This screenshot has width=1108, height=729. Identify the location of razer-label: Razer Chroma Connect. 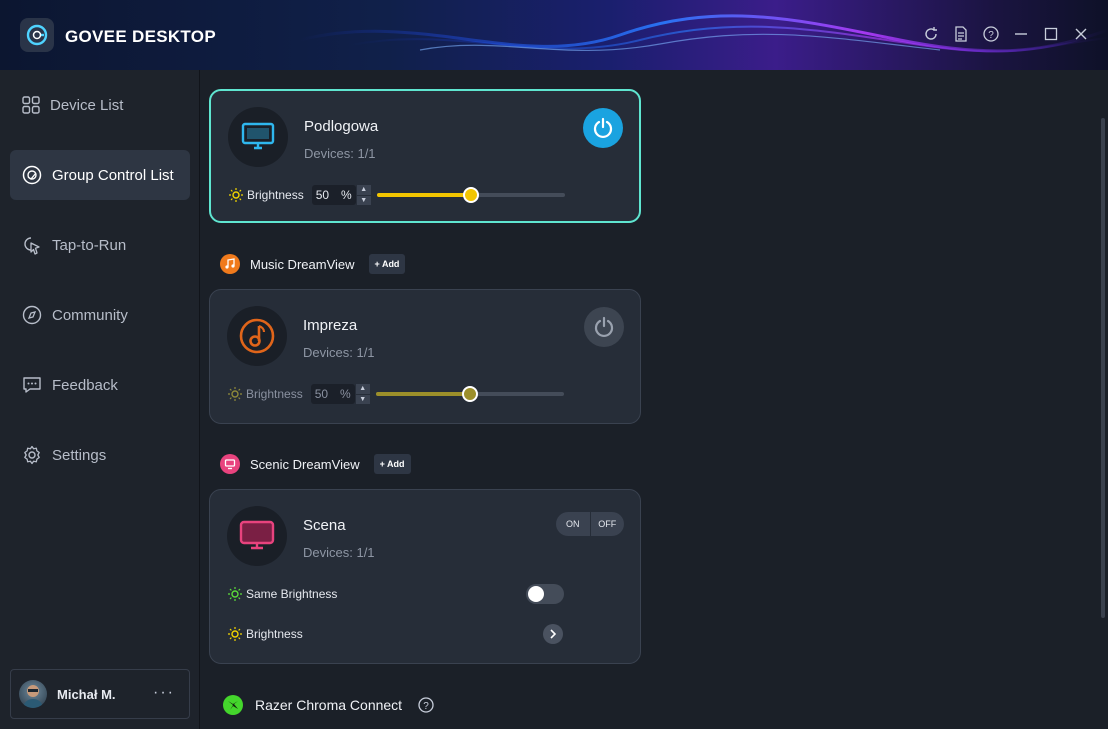
(329, 705).